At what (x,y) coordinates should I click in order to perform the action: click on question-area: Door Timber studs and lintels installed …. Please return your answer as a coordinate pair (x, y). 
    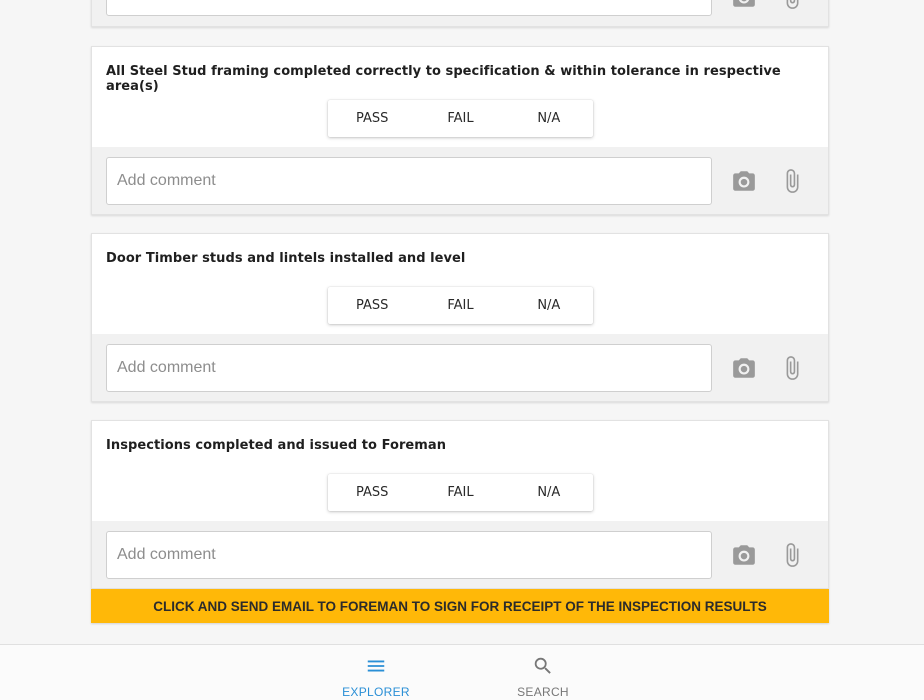
    Looking at the image, I should click on (460, 284).